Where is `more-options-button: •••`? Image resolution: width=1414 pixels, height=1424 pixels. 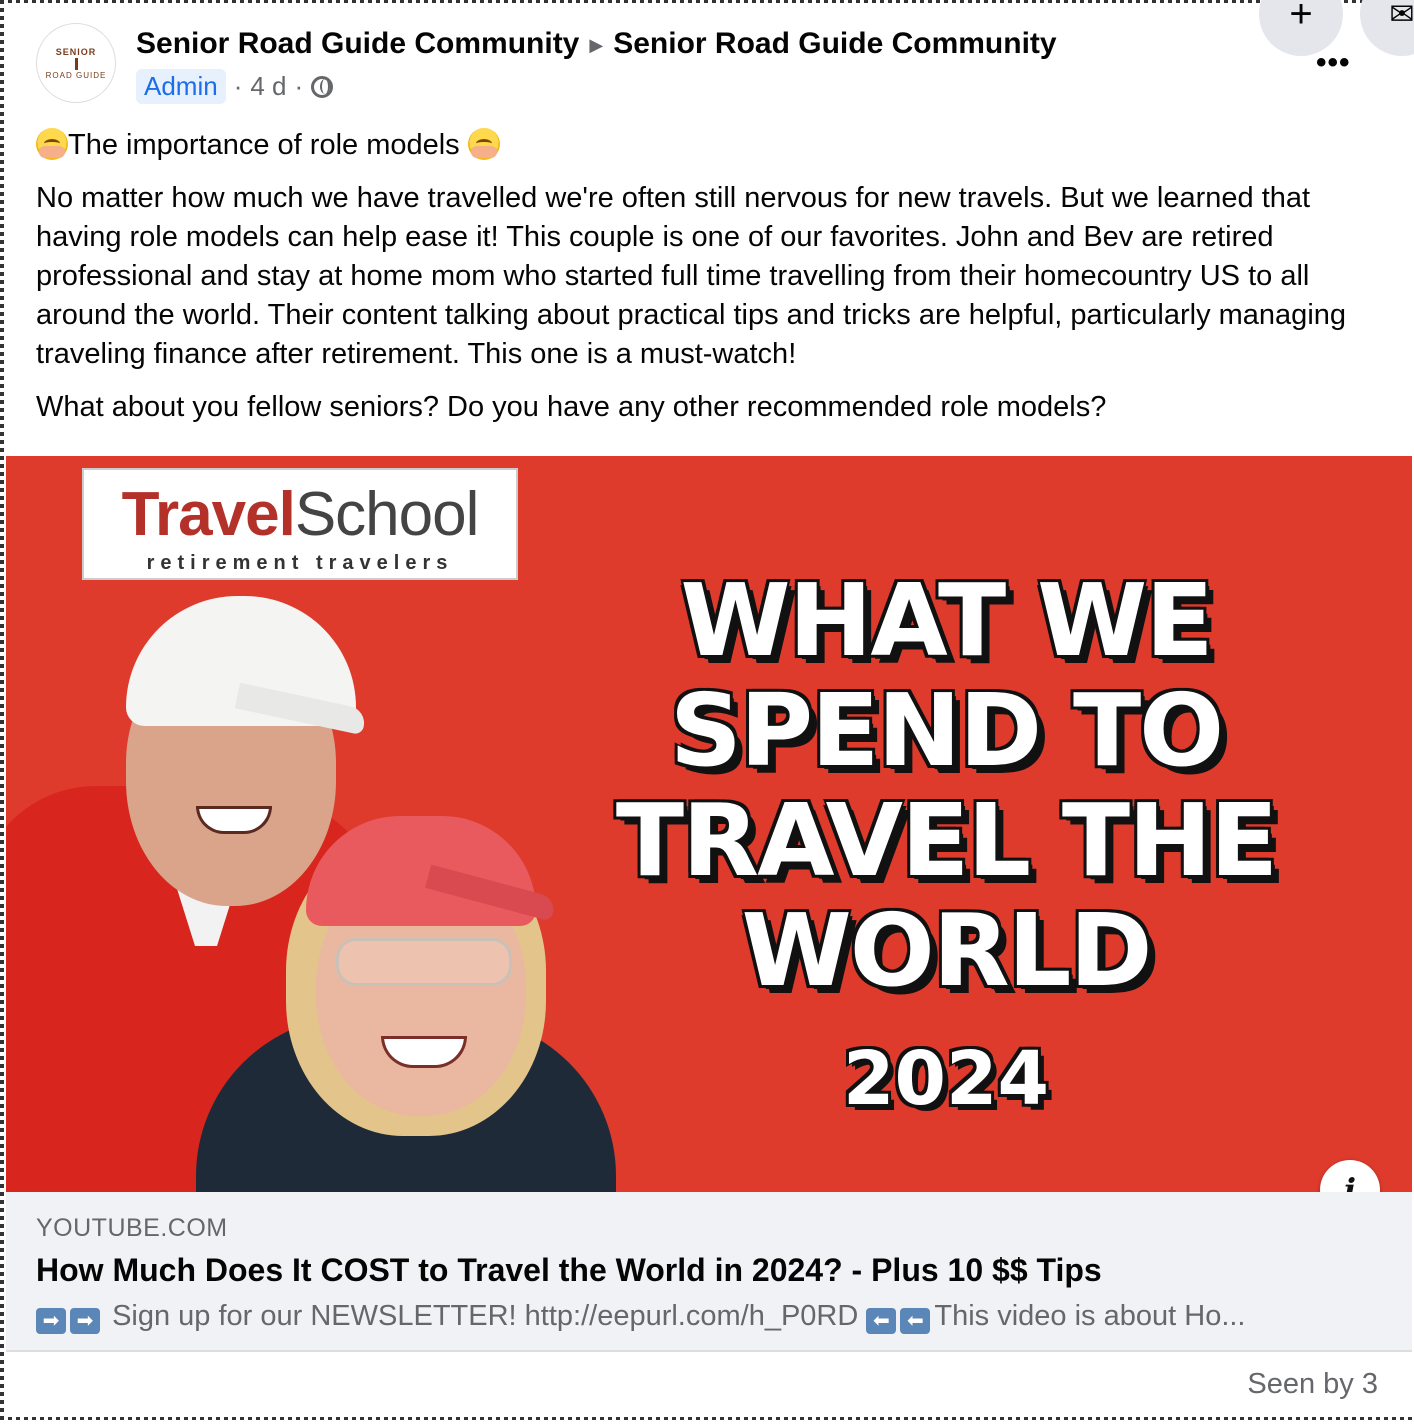
more-options-button: ••• is located at coordinates (1333, 63).